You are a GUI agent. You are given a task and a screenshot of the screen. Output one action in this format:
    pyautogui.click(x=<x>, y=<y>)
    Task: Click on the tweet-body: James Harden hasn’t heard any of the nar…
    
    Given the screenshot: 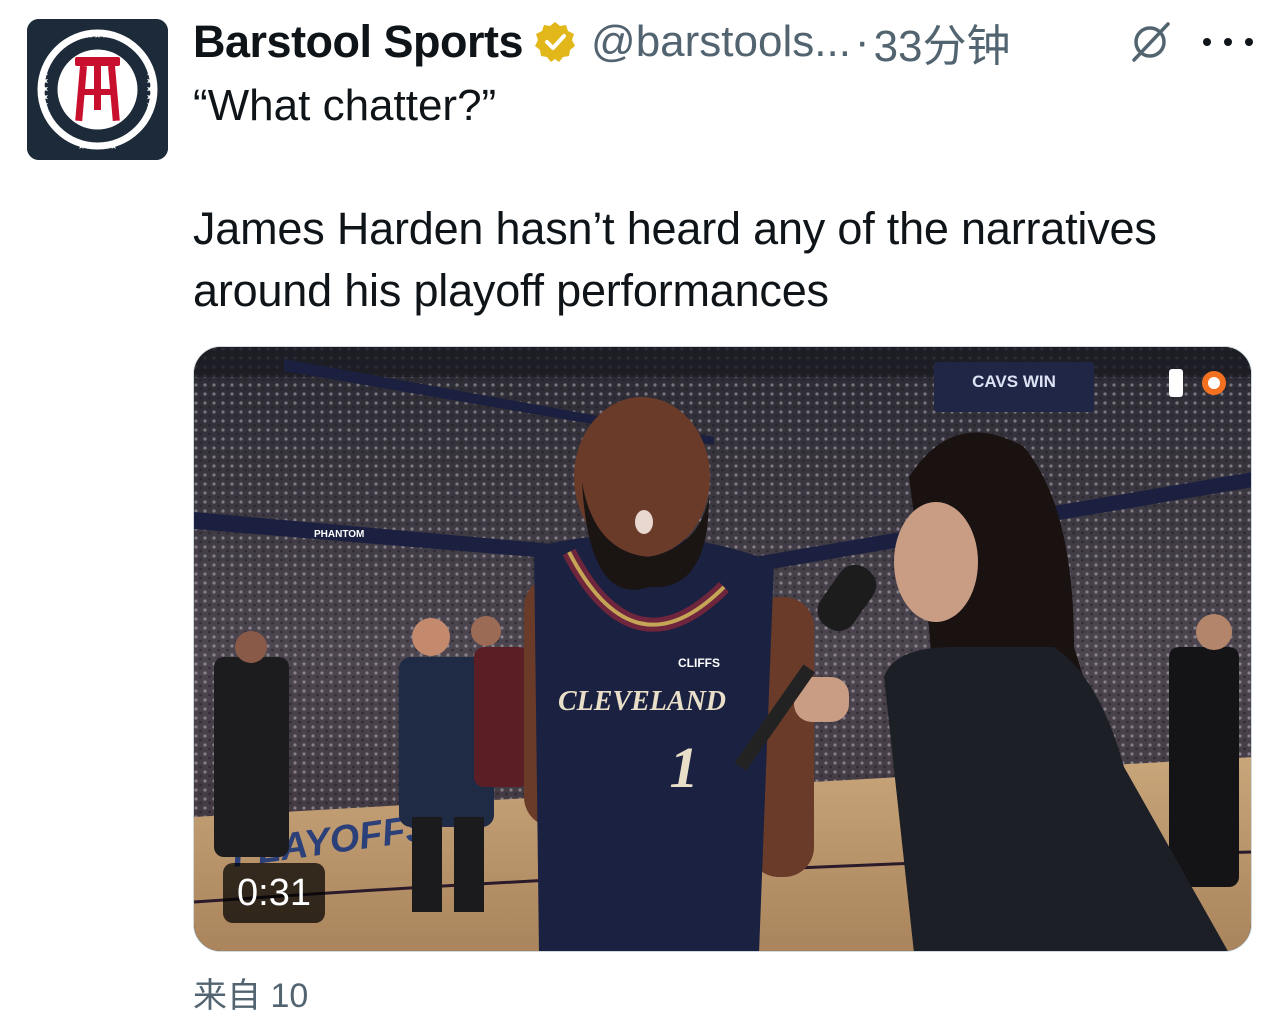 What is the action you would take?
    pyautogui.click(x=675, y=259)
    